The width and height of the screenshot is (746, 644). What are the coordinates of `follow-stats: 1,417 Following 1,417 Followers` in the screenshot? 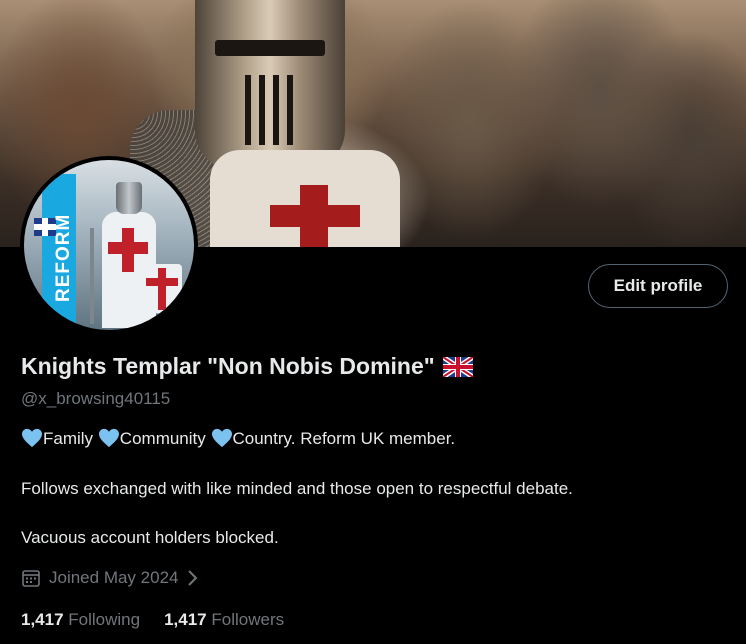 It's located at (152, 620).